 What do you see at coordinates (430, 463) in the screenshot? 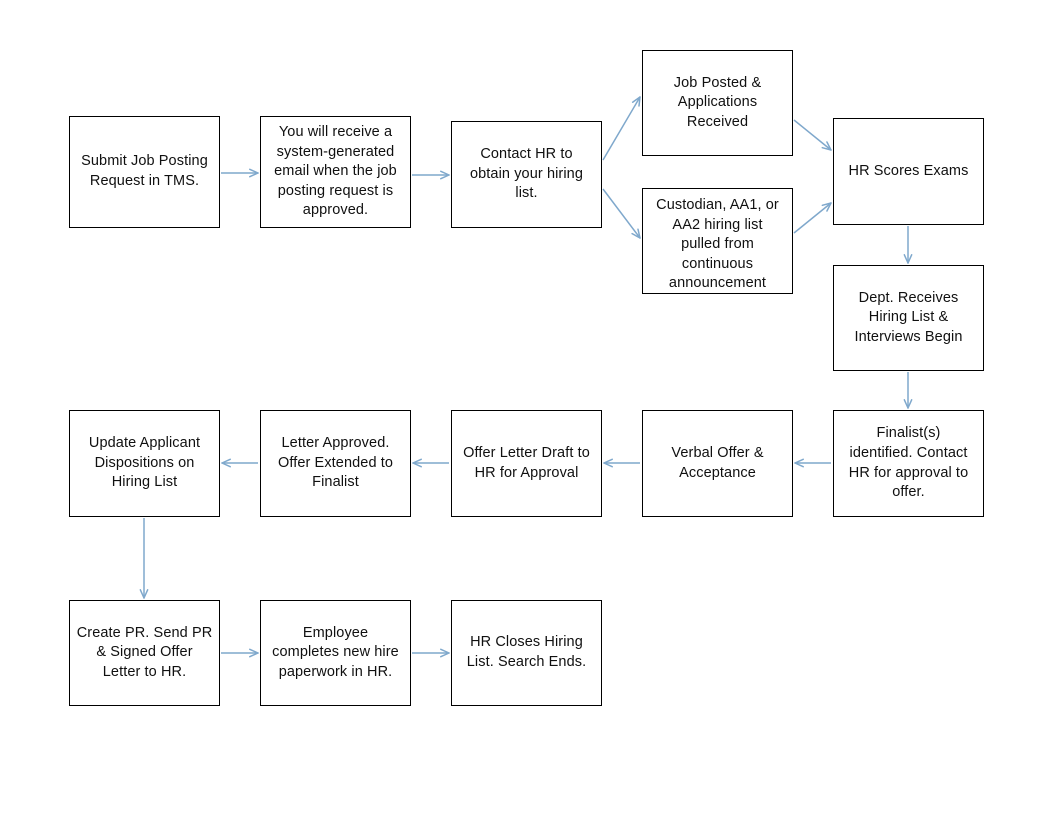
I see `connector-offer-letter-to-letter-approved` at bounding box center [430, 463].